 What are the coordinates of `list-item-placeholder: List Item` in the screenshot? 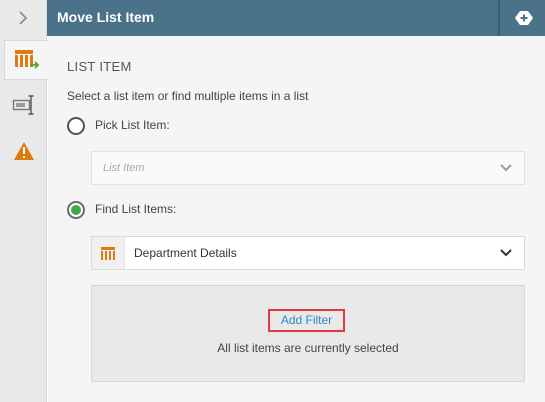 It's located at (124, 168).